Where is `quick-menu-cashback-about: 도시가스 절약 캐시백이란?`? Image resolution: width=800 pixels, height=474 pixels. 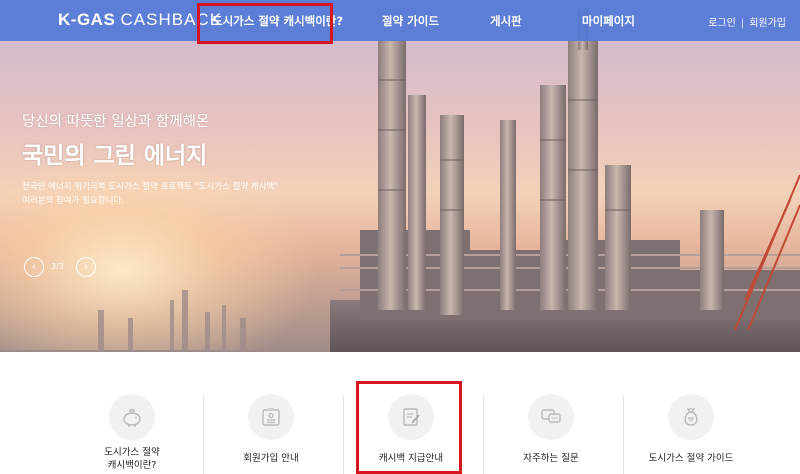
quick-menu-cashback-about: 도시가스 절약 캐시백이란? is located at coordinates (132, 434).